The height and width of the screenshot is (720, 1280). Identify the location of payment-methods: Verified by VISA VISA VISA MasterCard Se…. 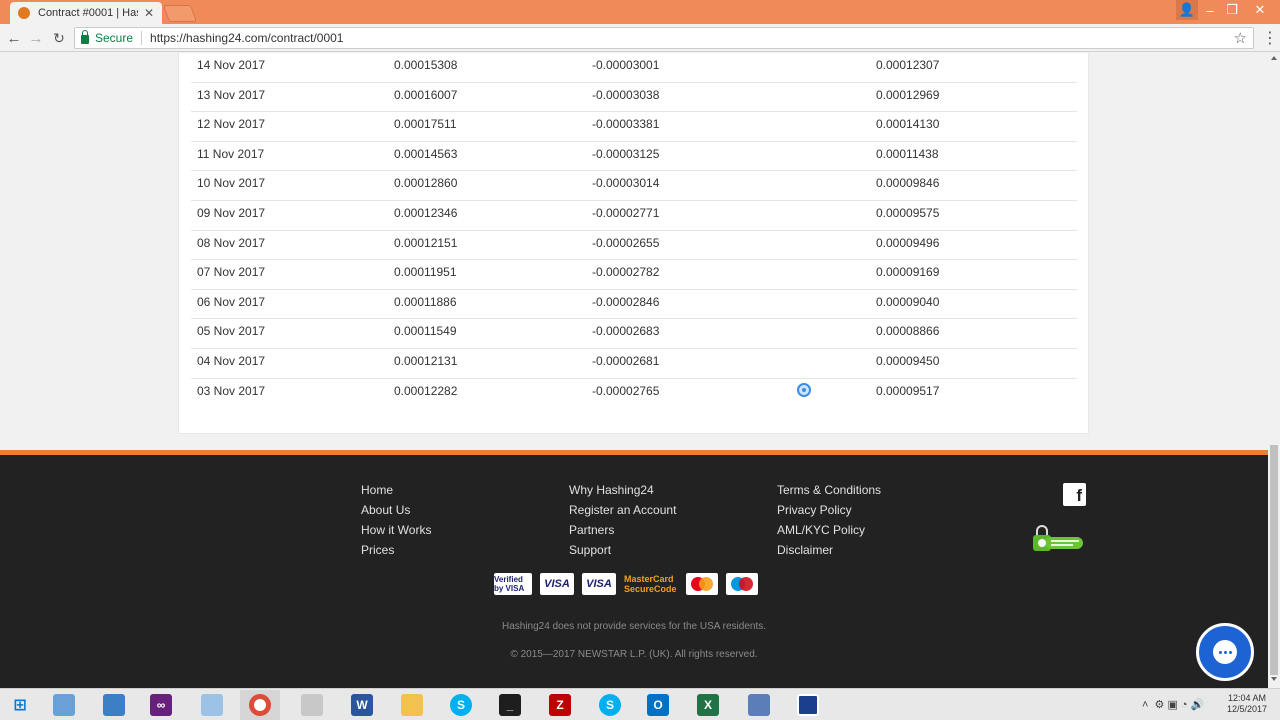
(626, 584).